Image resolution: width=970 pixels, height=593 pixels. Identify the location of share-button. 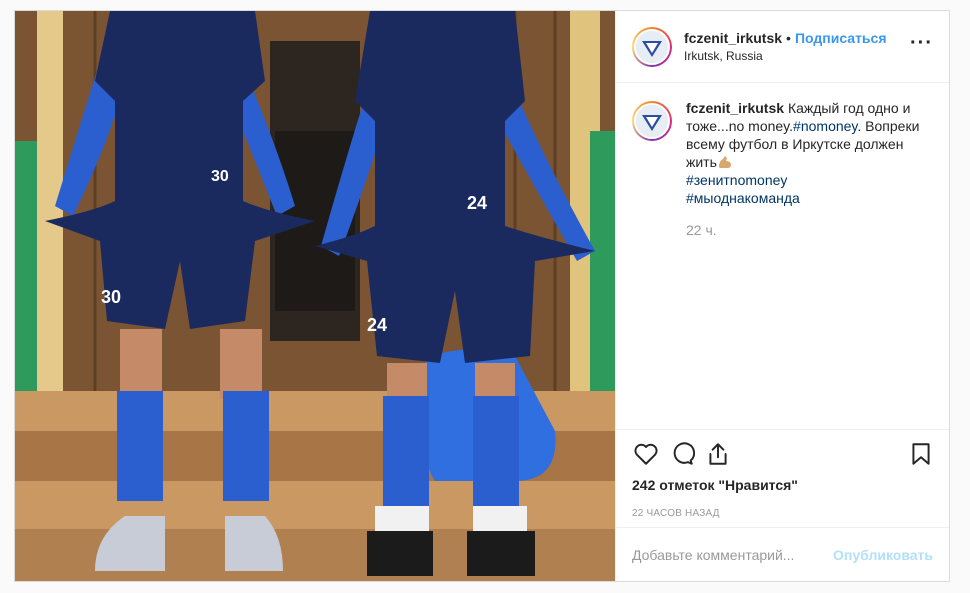
(718, 454).